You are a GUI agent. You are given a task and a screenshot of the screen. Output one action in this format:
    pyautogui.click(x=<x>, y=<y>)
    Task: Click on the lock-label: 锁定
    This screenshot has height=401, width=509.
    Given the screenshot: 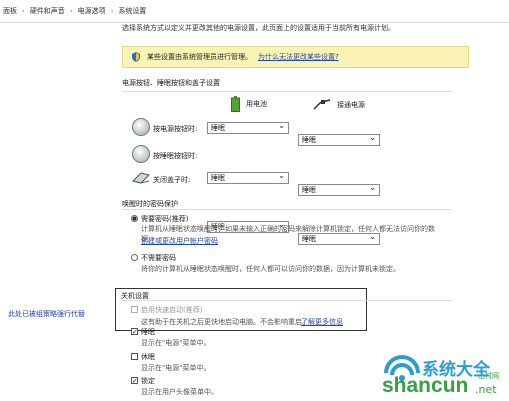 What is the action you would take?
    pyautogui.click(x=148, y=381)
    